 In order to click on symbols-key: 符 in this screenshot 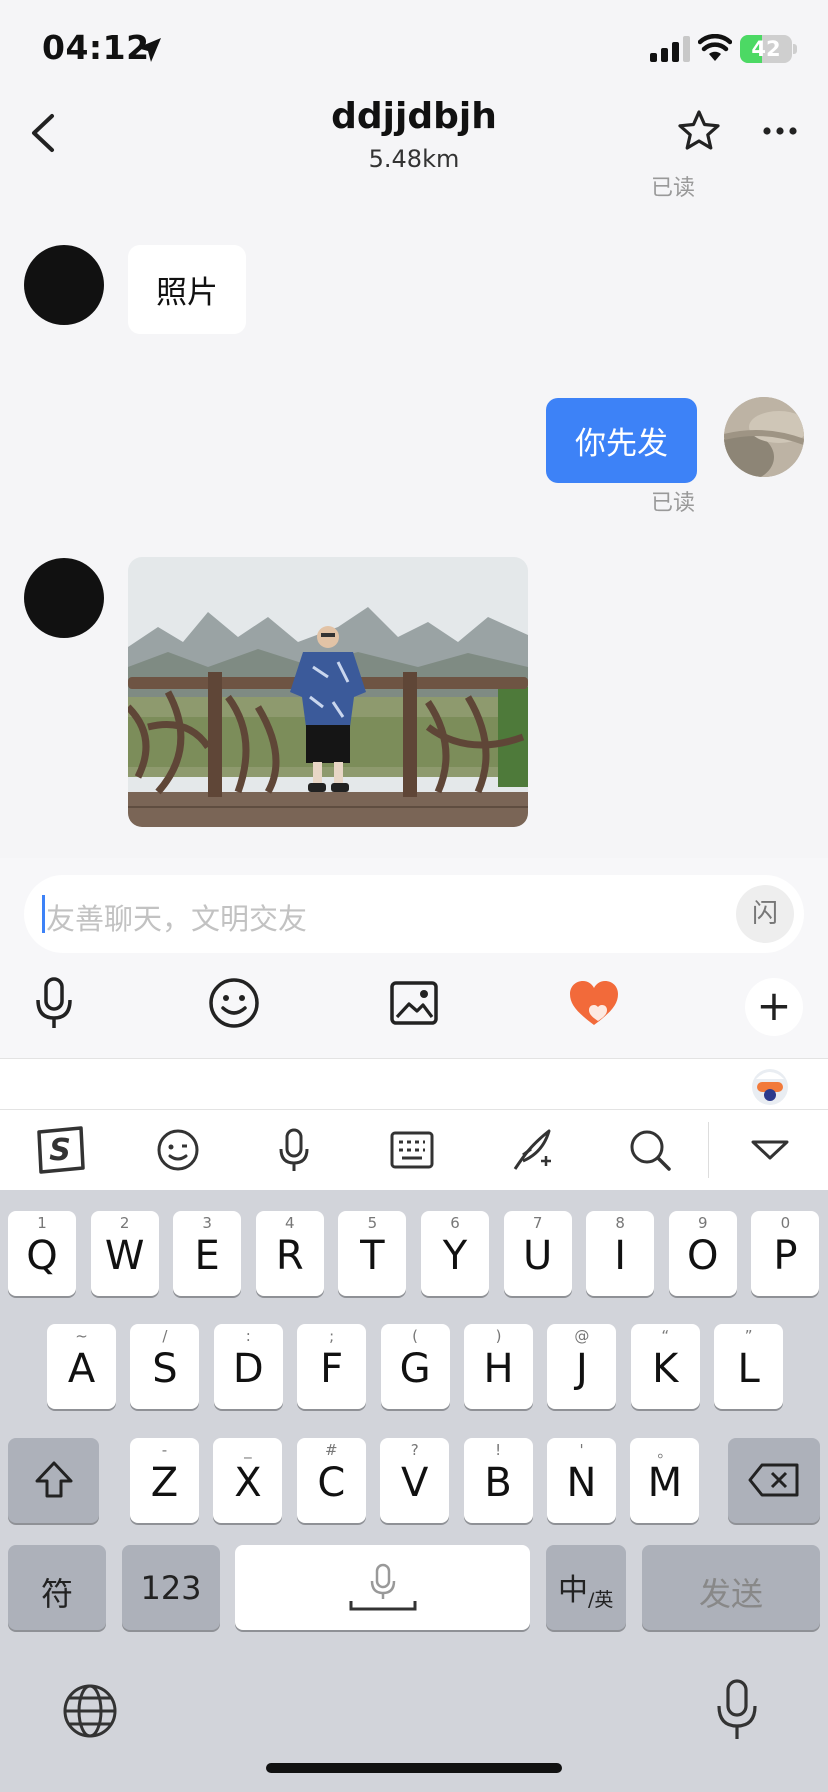, I will do `click(57, 1587)`.